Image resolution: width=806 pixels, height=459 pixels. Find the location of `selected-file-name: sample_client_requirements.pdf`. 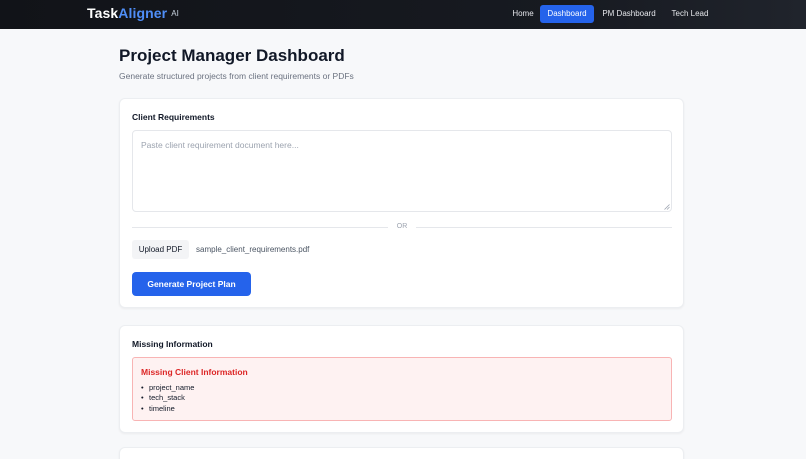

selected-file-name: sample_client_requirements.pdf is located at coordinates (253, 249).